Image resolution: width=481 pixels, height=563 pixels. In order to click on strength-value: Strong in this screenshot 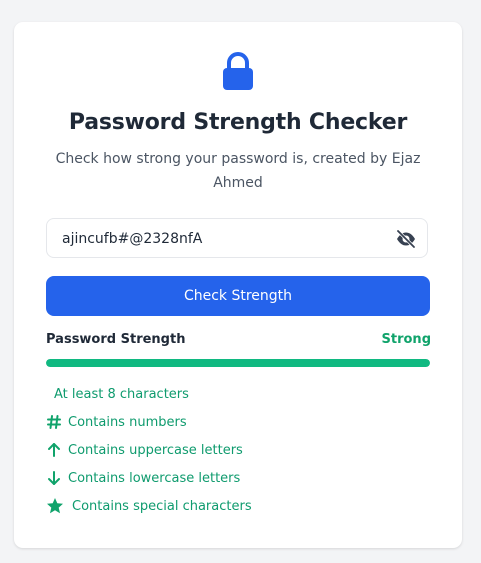, I will do `click(406, 339)`.